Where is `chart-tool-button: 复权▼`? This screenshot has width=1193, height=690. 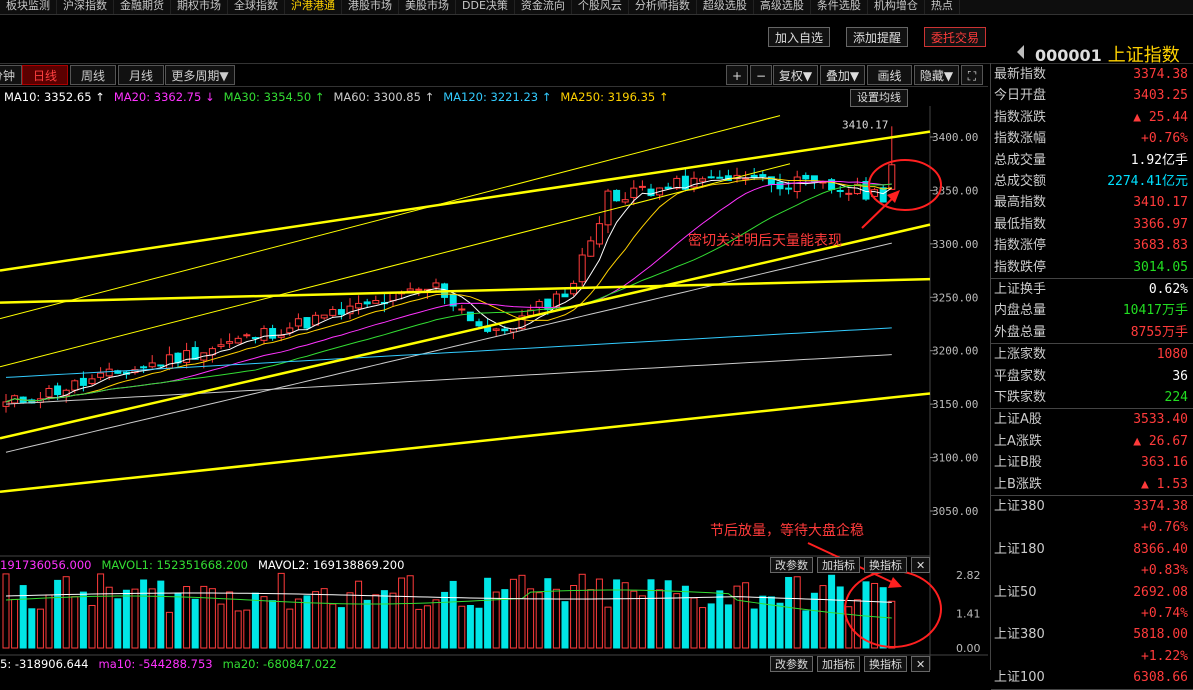 chart-tool-button: 复权▼ is located at coordinates (795, 75).